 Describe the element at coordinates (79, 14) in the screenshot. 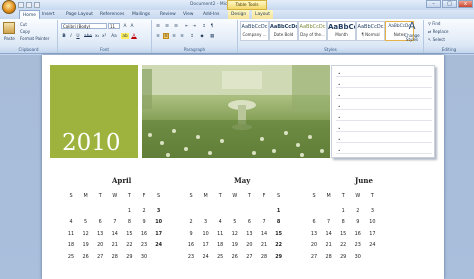

I see `tab-page-layout: Page Layout` at that location.